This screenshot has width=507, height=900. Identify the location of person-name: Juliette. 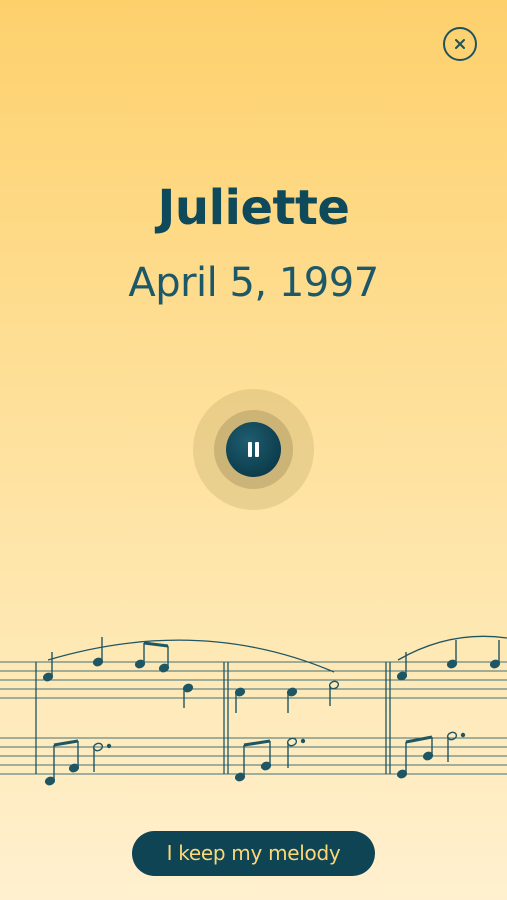
(253, 208).